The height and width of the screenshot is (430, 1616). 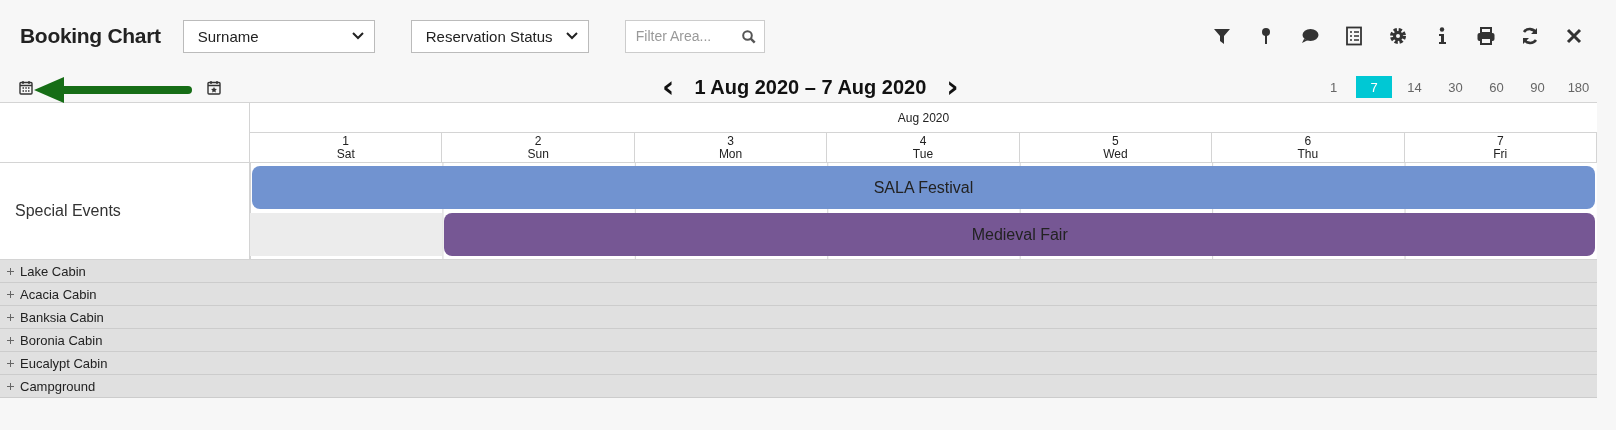 What do you see at coordinates (499, 36) in the screenshot?
I see `status-select: Reservation Status` at bounding box center [499, 36].